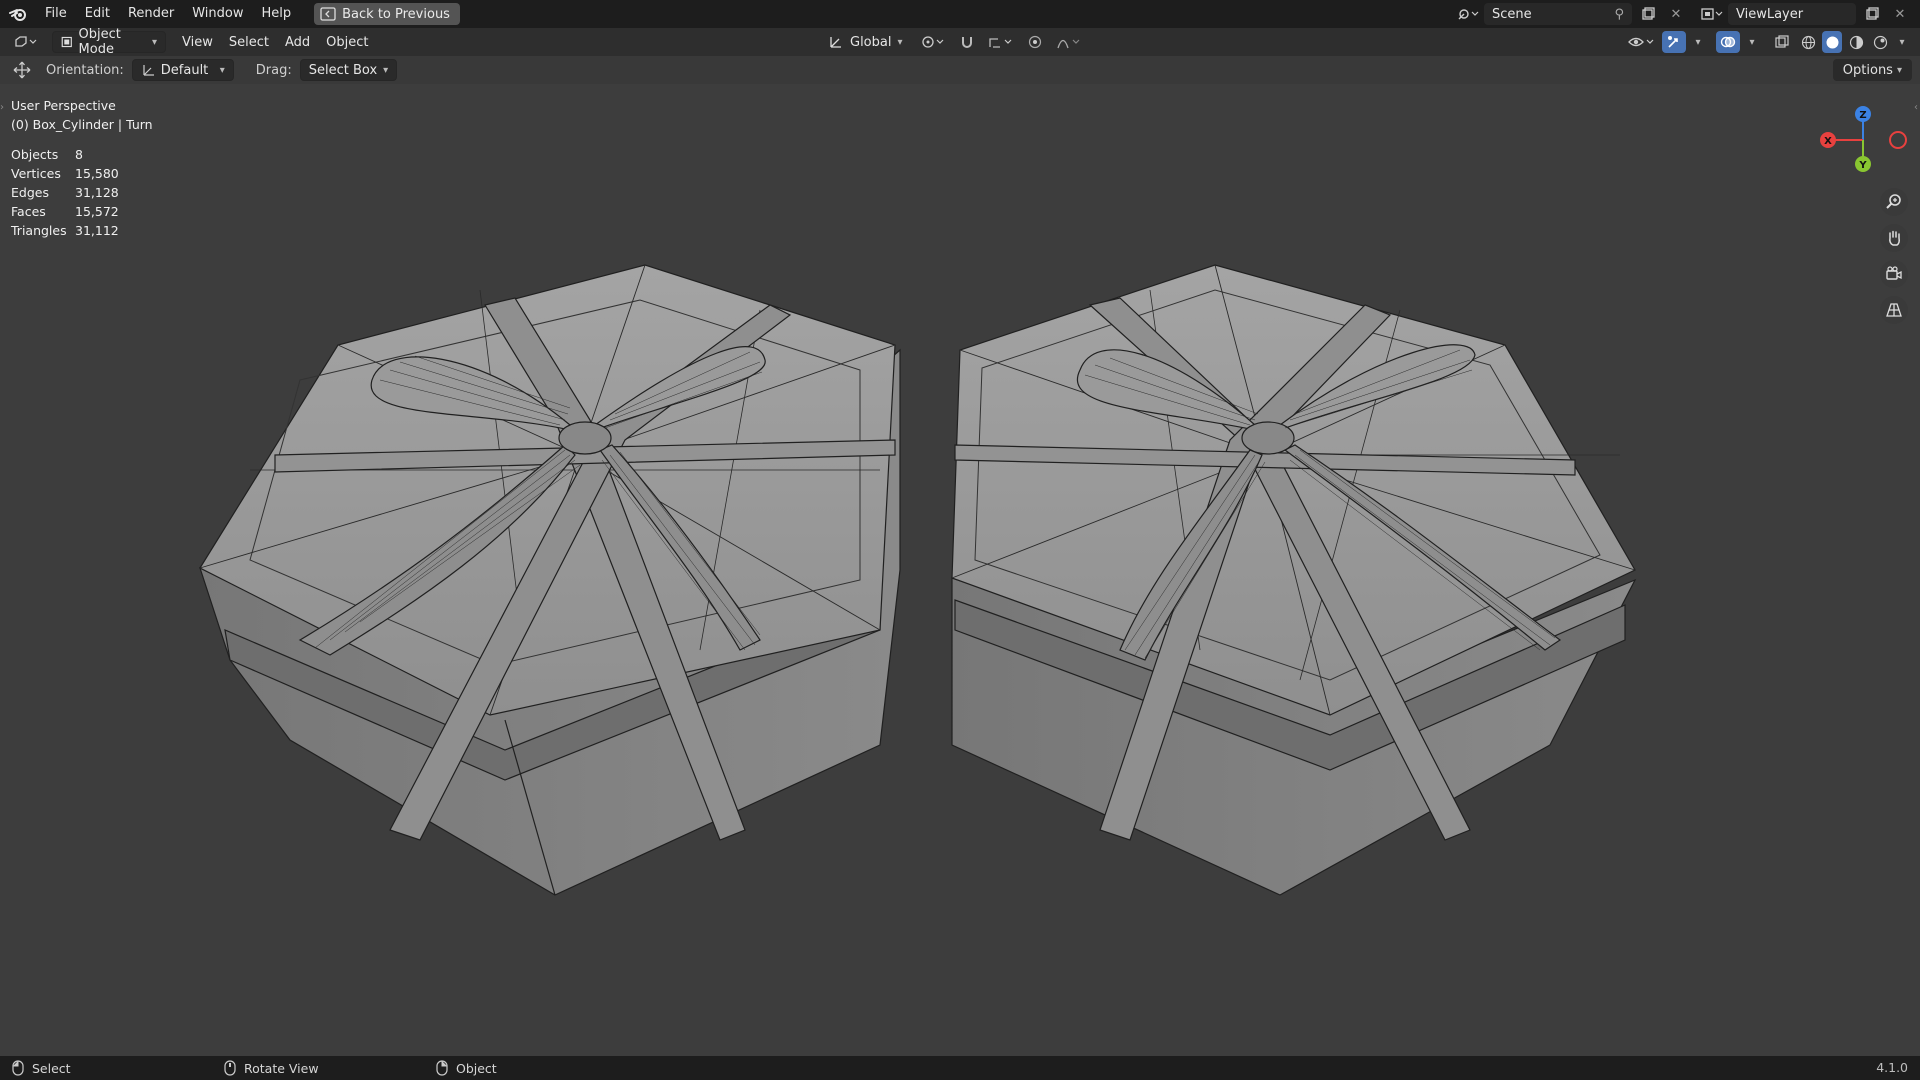  What do you see at coordinates (1894, 238) in the screenshot?
I see `pan-hand-icon` at bounding box center [1894, 238].